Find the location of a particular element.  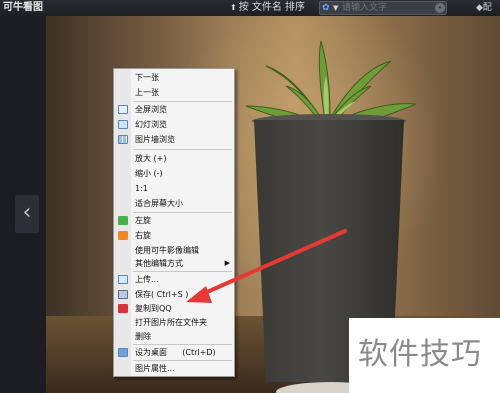

fullscreen-icon is located at coordinates (123, 109).